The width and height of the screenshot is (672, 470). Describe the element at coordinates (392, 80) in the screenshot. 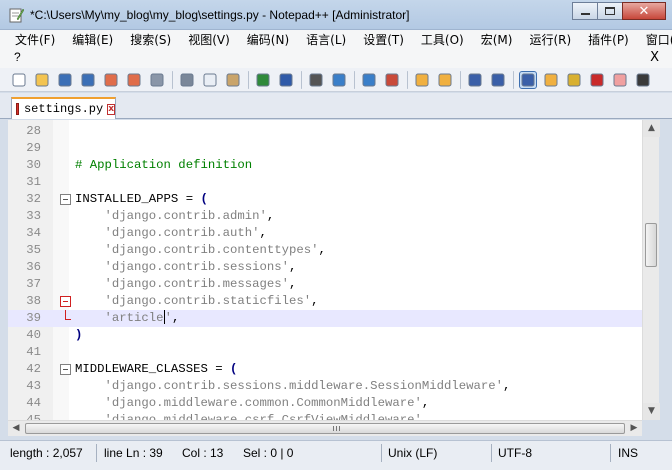

I see `zoom-out-icon` at that location.